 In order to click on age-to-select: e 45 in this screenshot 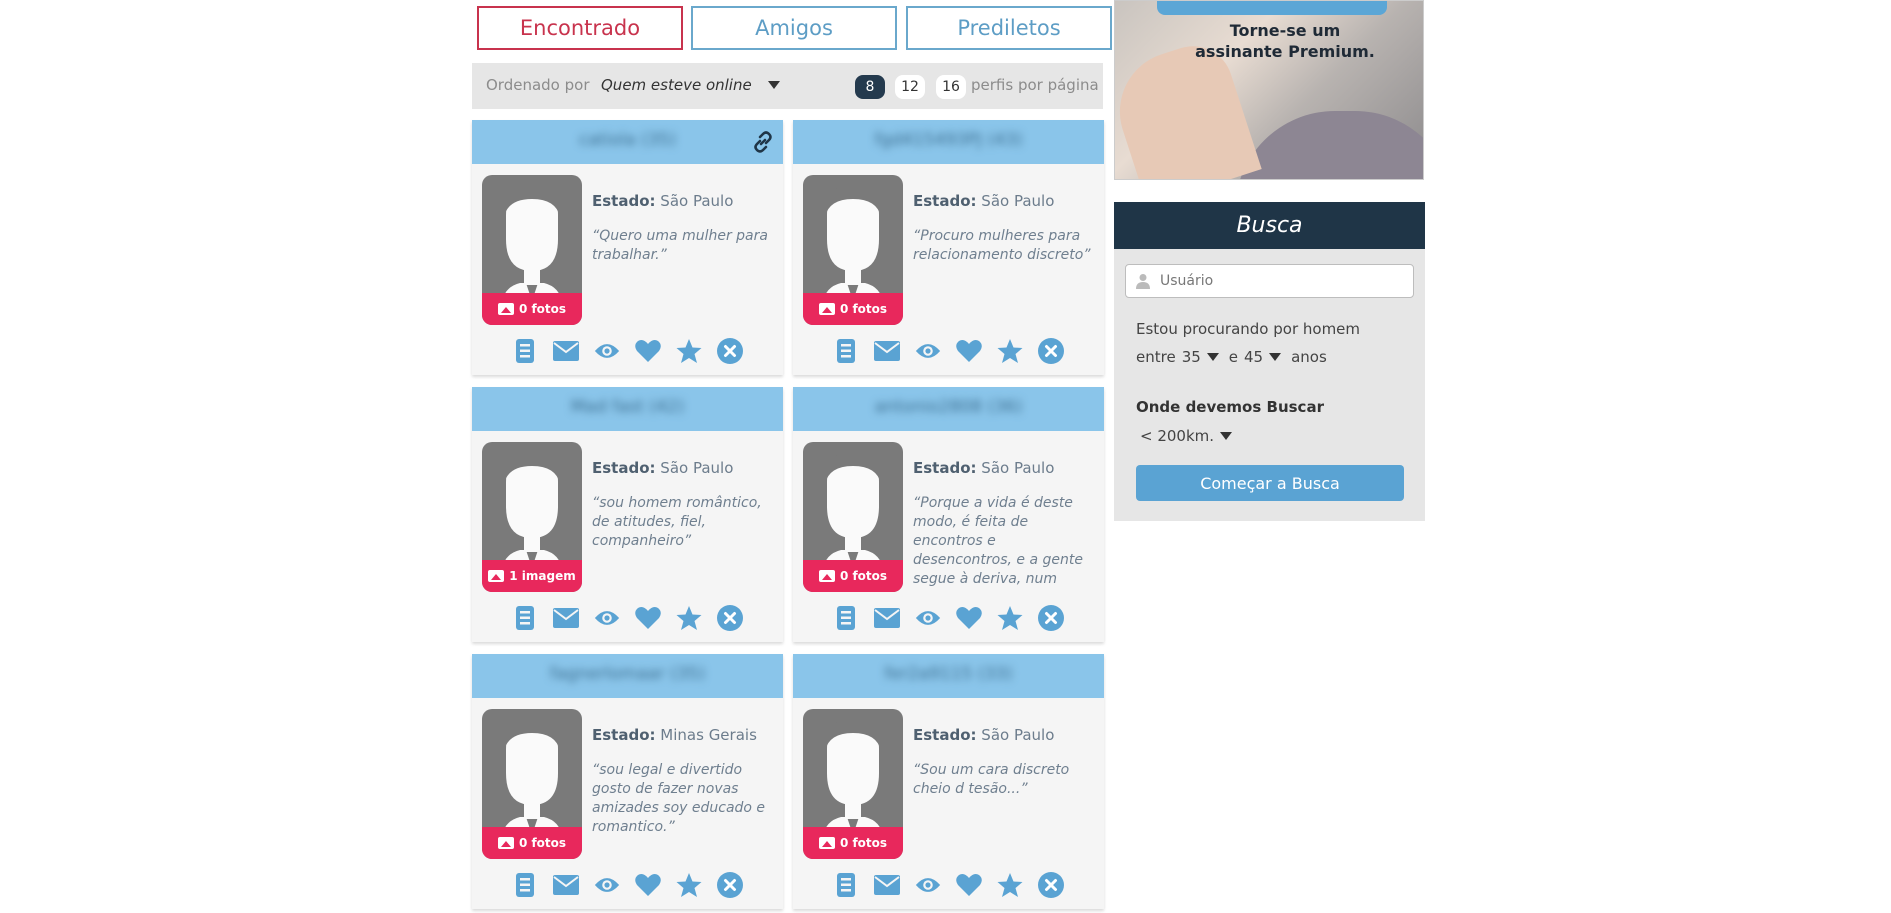, I will do `click(1255, 357)`.